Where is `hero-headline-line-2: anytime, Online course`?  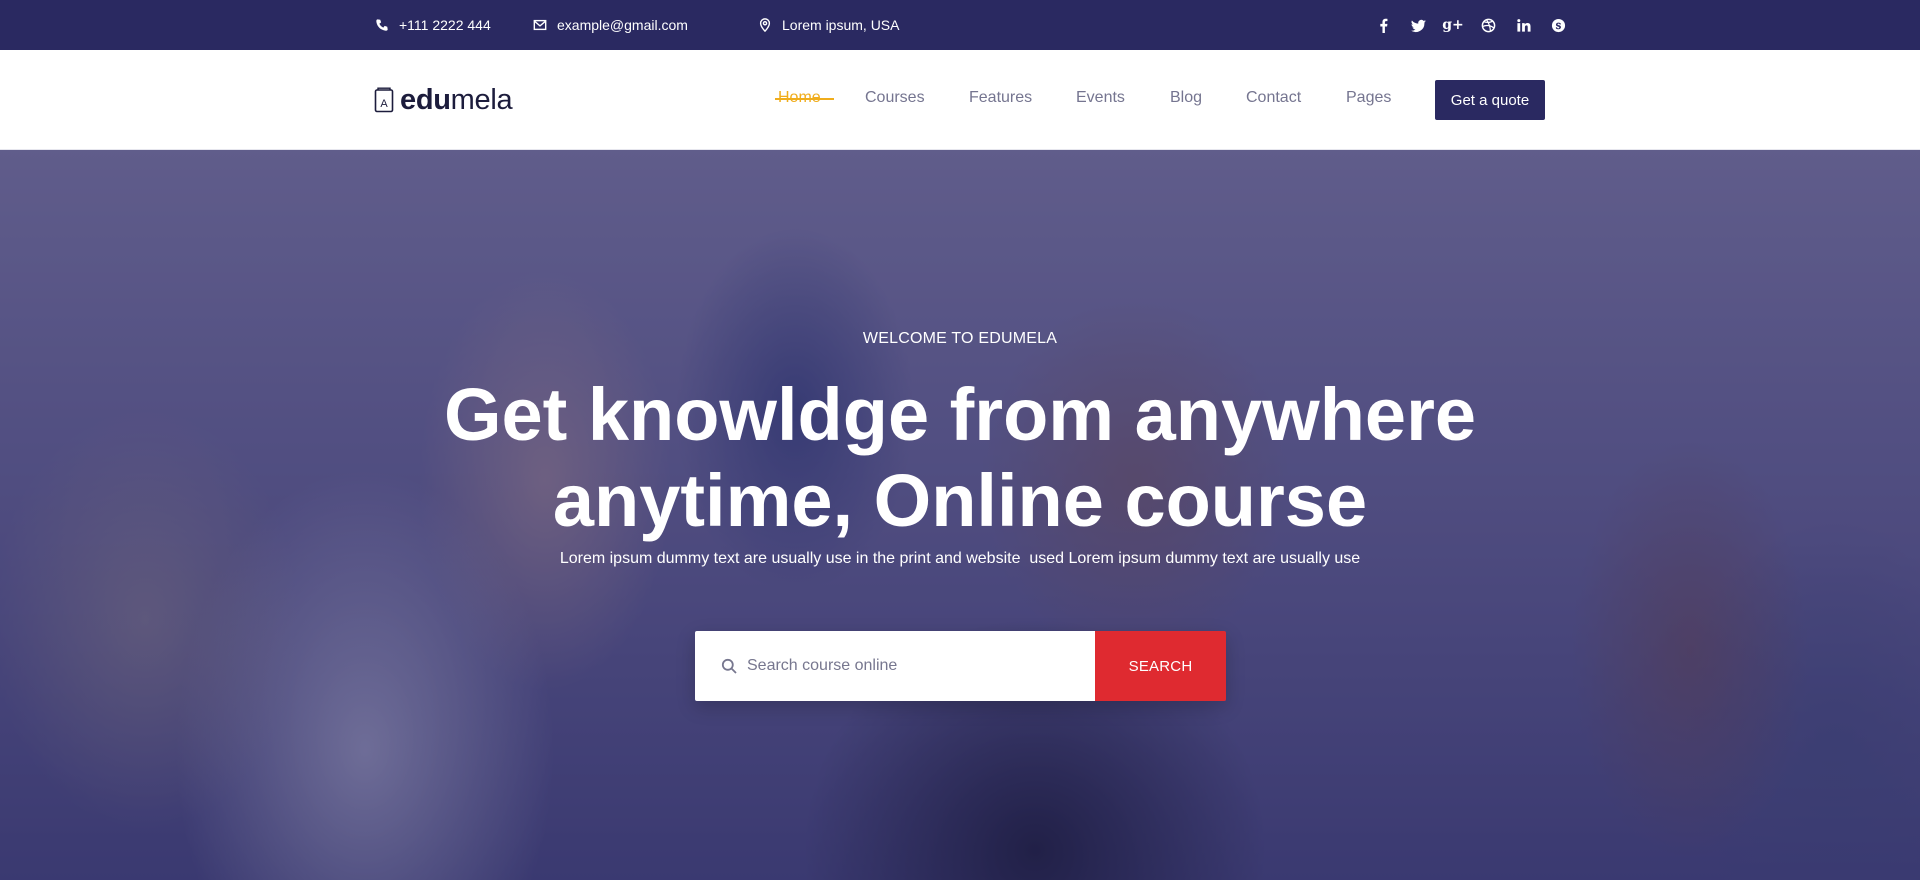 hero-headline-line-2: anytime, Online course is located at coordinates (960, 500).